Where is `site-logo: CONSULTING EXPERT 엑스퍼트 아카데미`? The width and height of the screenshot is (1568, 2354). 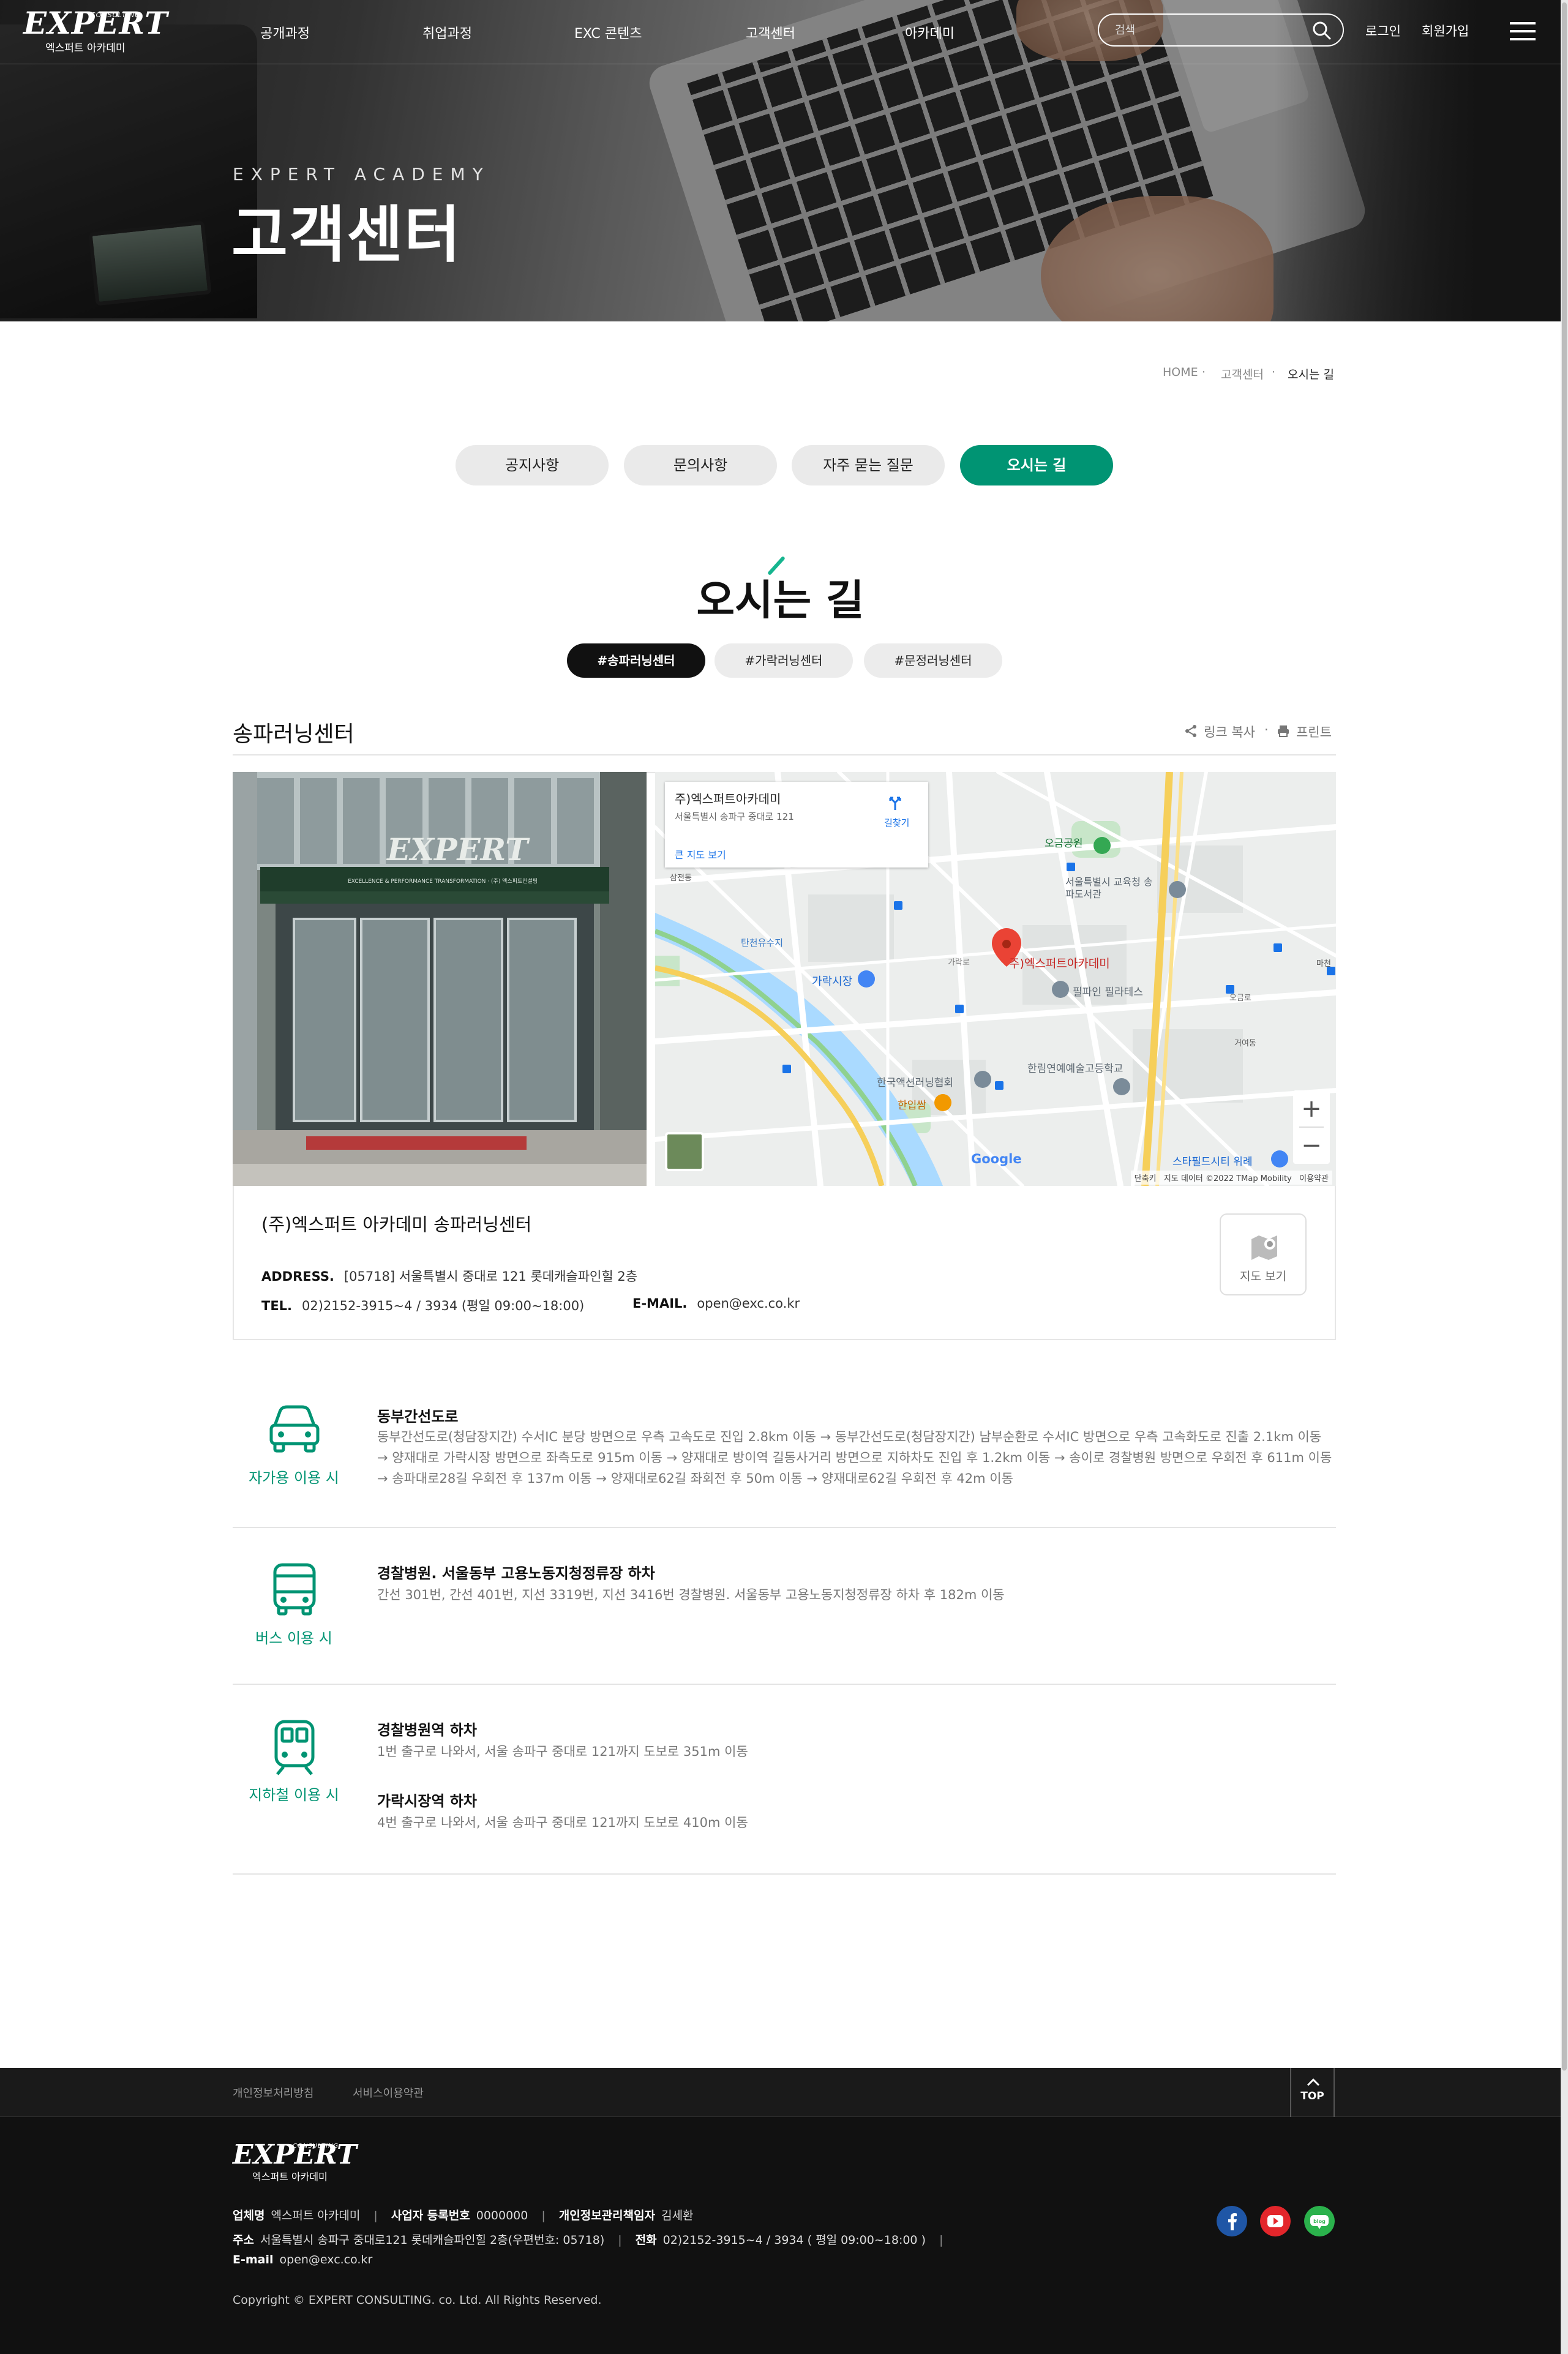
site-logo: CONSULTING EXPERT 엑스퍼트 아카데미 is located at coordinates (96, 31).